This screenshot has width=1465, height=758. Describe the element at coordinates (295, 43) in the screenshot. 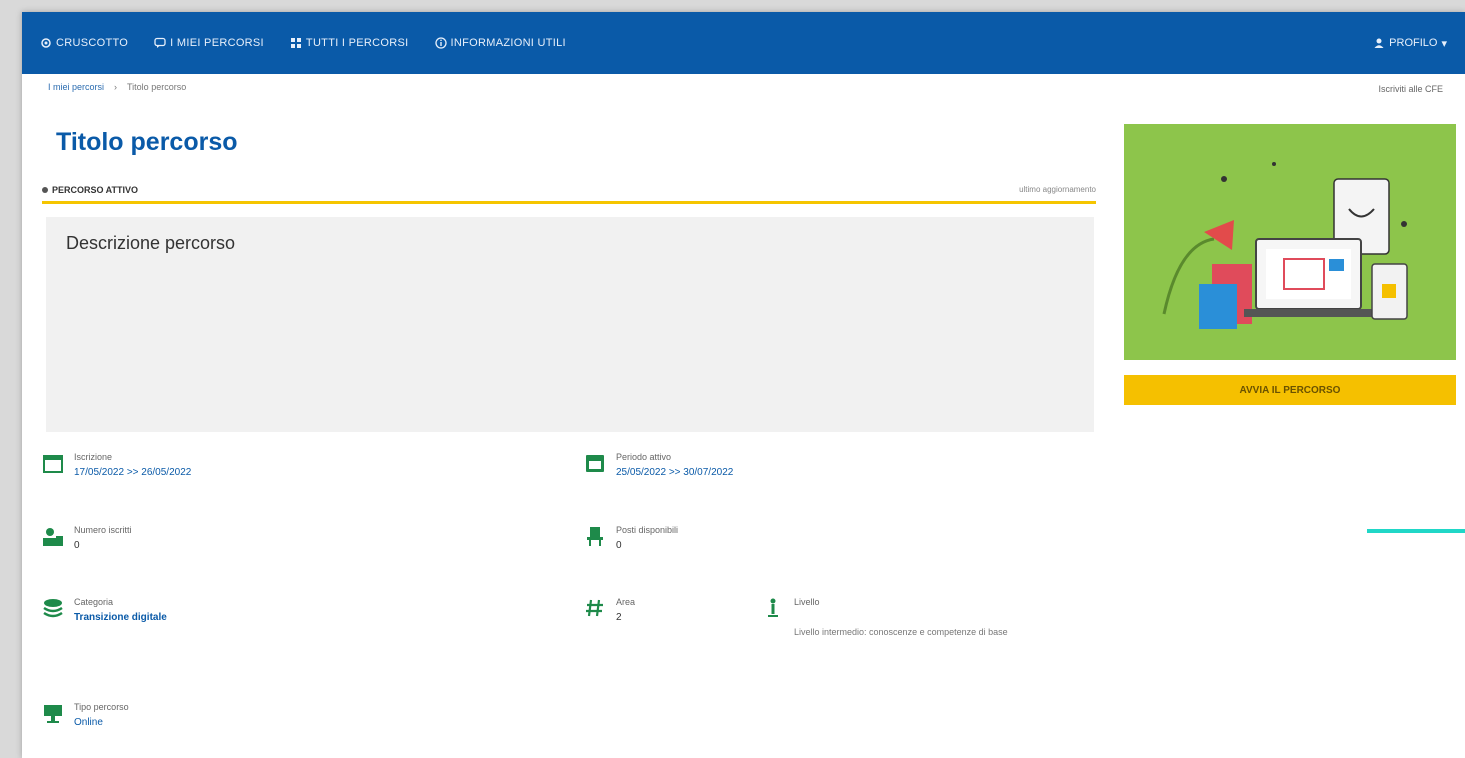

I see `grid-icon` at that location.